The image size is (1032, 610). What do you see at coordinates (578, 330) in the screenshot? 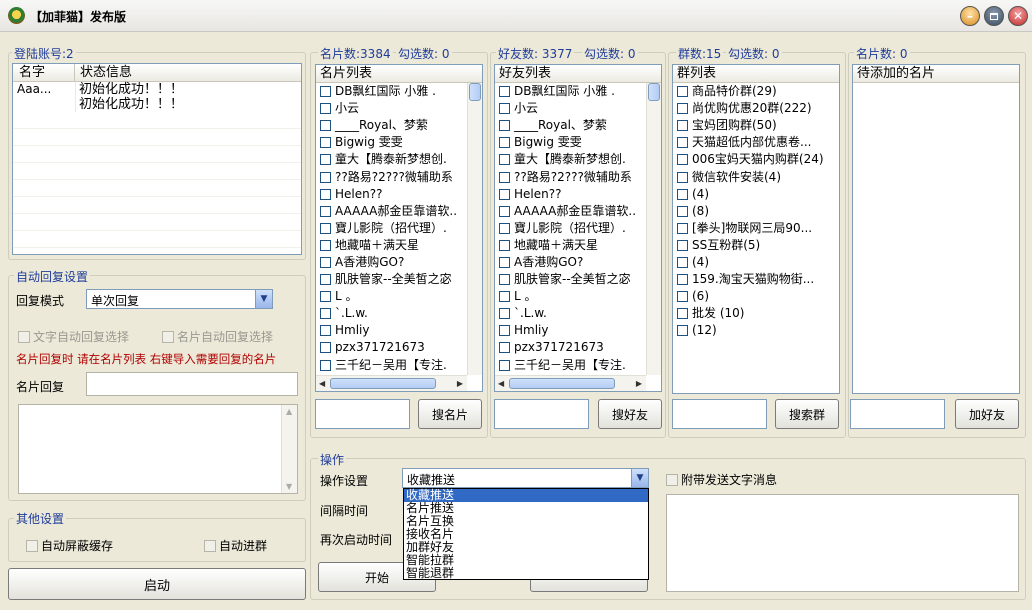
I see `friend-list-item: Hmliy` at bounding box center [578, 330].